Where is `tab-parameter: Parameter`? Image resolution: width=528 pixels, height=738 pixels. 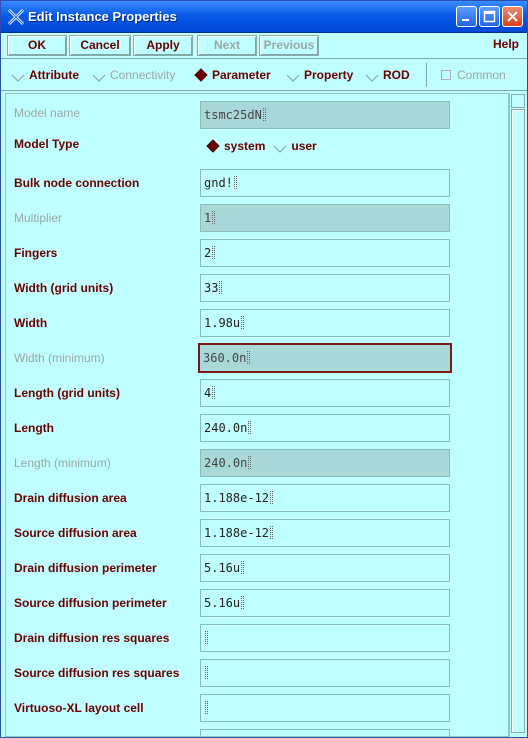
tab-parameter: Parameter is located at coordinates (232, 75).